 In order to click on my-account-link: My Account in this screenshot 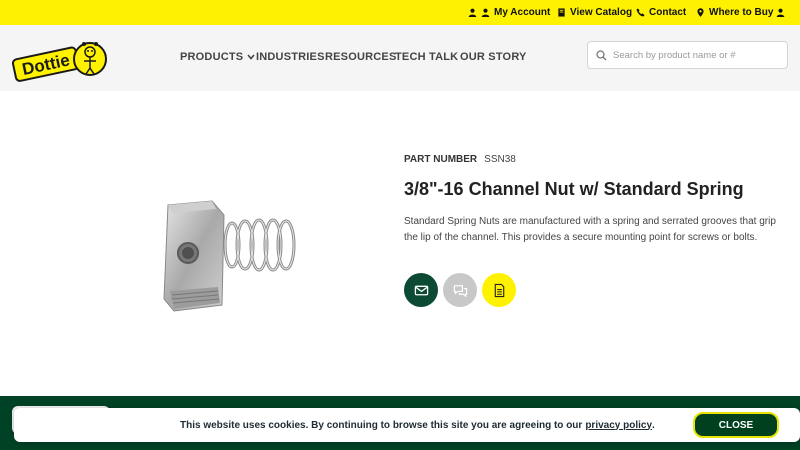, I will do `click(509, 12)`.